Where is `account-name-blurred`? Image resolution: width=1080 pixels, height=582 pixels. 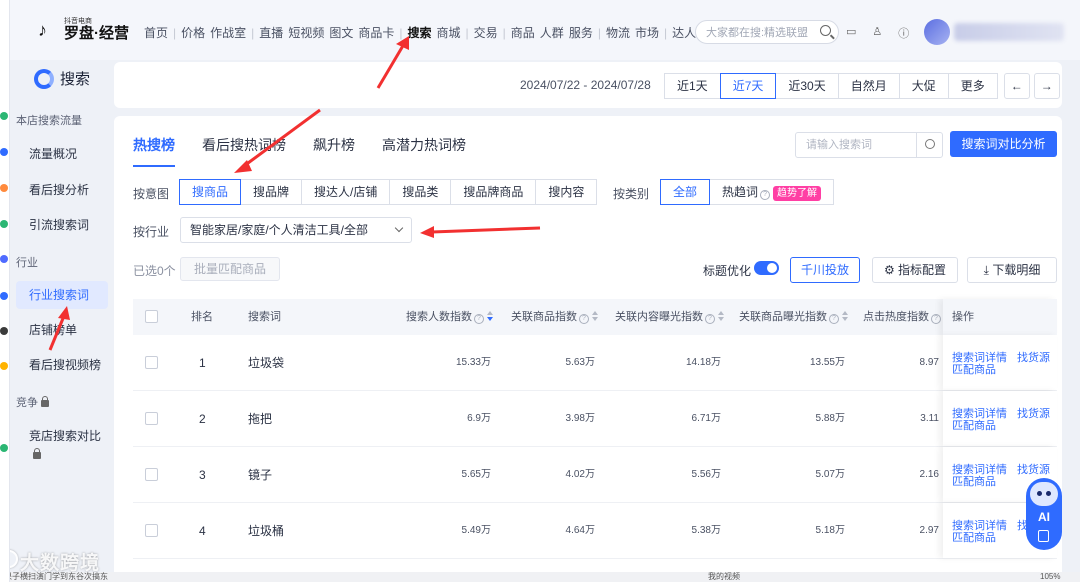
account-name-blurred is located at coordinates (1009, 32).